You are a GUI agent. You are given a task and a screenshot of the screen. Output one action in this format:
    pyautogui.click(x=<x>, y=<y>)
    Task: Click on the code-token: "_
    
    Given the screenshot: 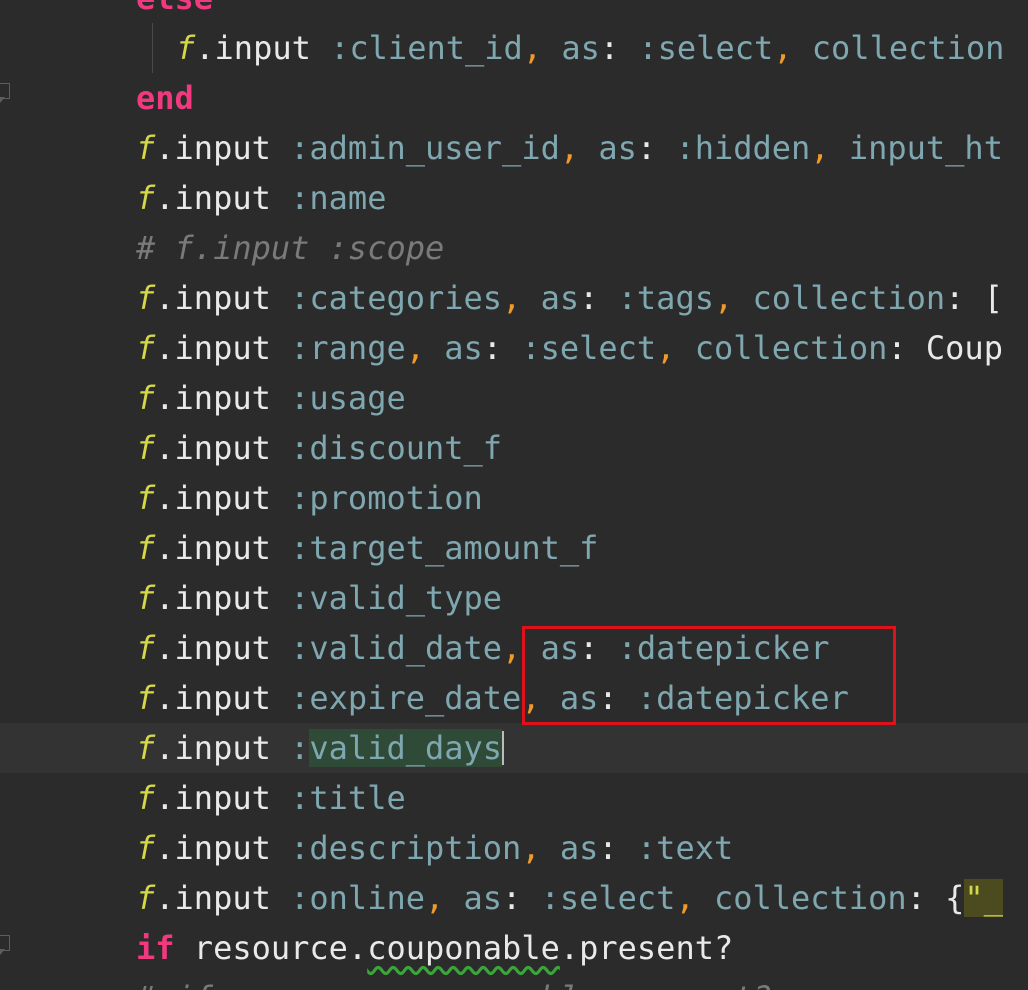 What is the action you would take?
    pyautogui.click(x=983, y=898)
    